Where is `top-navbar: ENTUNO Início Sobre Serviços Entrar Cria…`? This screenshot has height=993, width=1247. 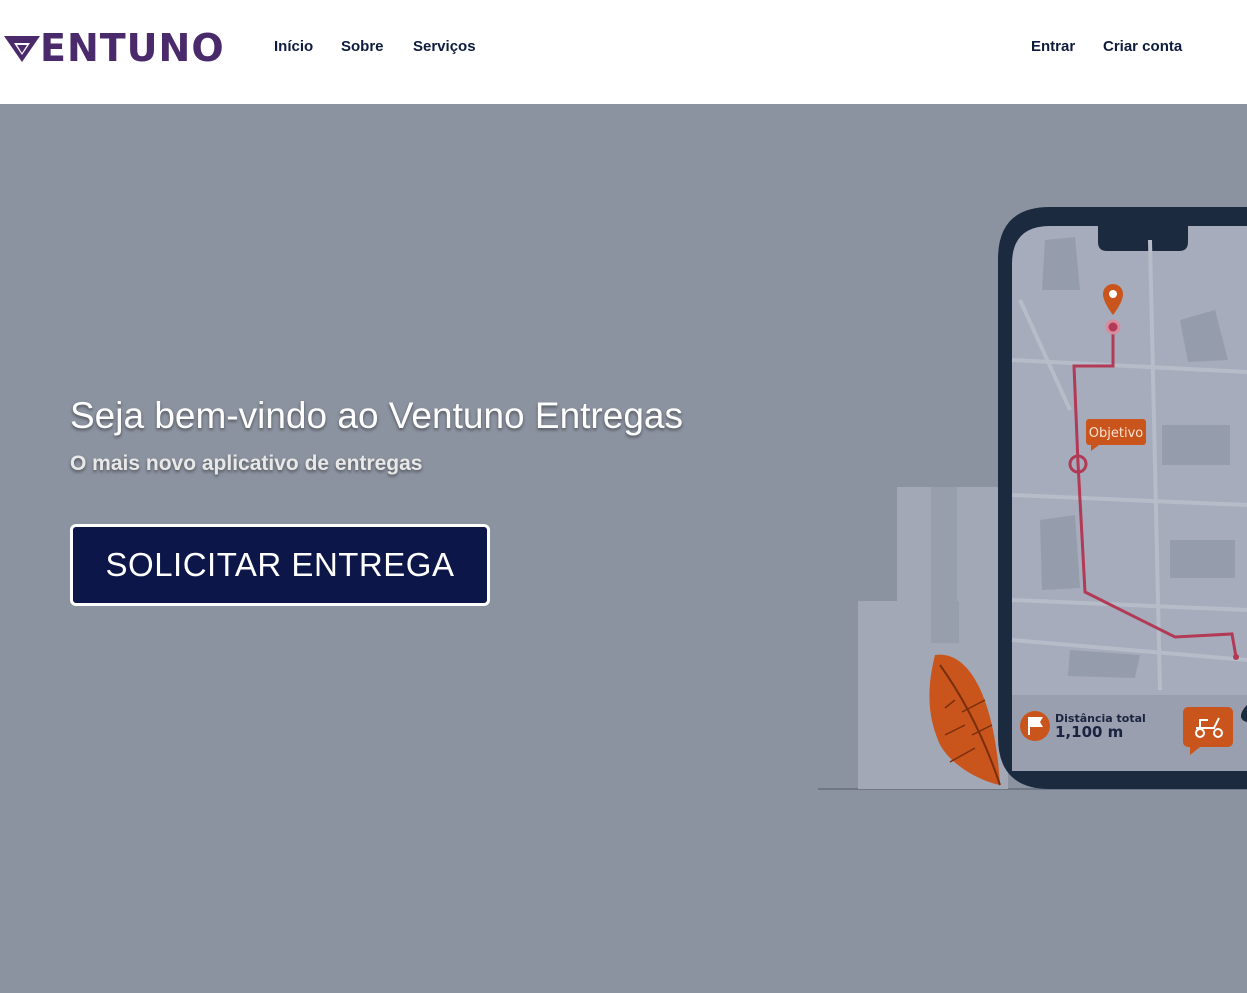 top-navbar: ENTUNO Início Sobre Serviços Entrar Cria… is located at coordinates (623, 52).